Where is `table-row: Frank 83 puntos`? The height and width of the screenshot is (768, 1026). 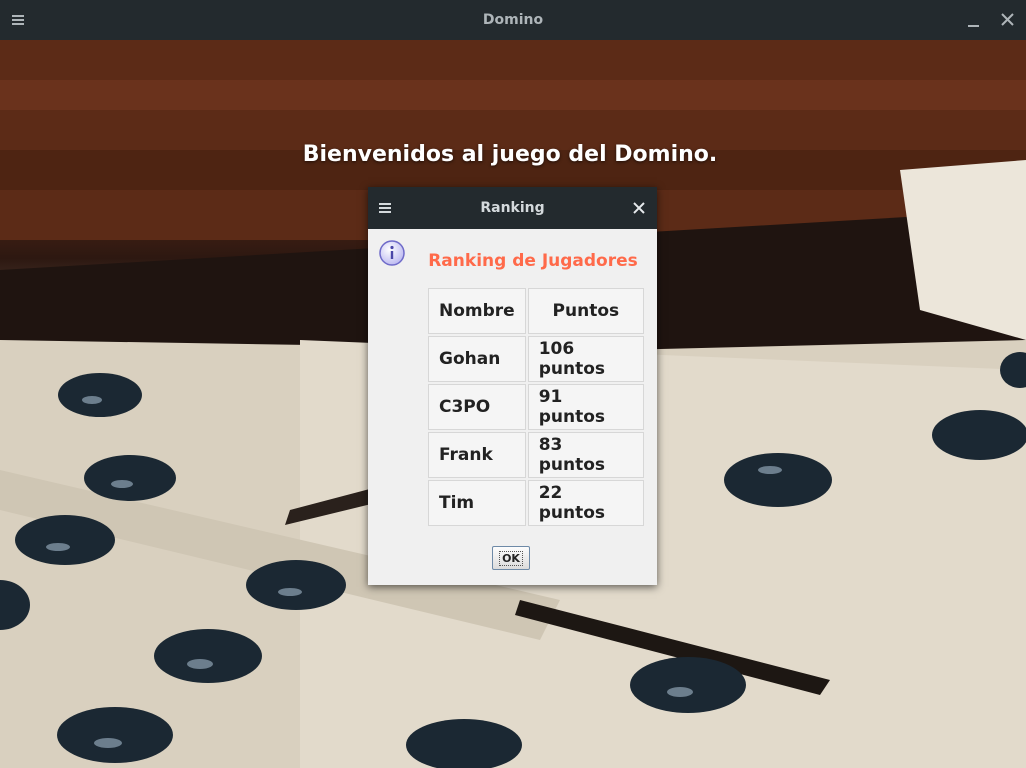
table-row: Frank 83 puntos is located at coordinates (536, 455).